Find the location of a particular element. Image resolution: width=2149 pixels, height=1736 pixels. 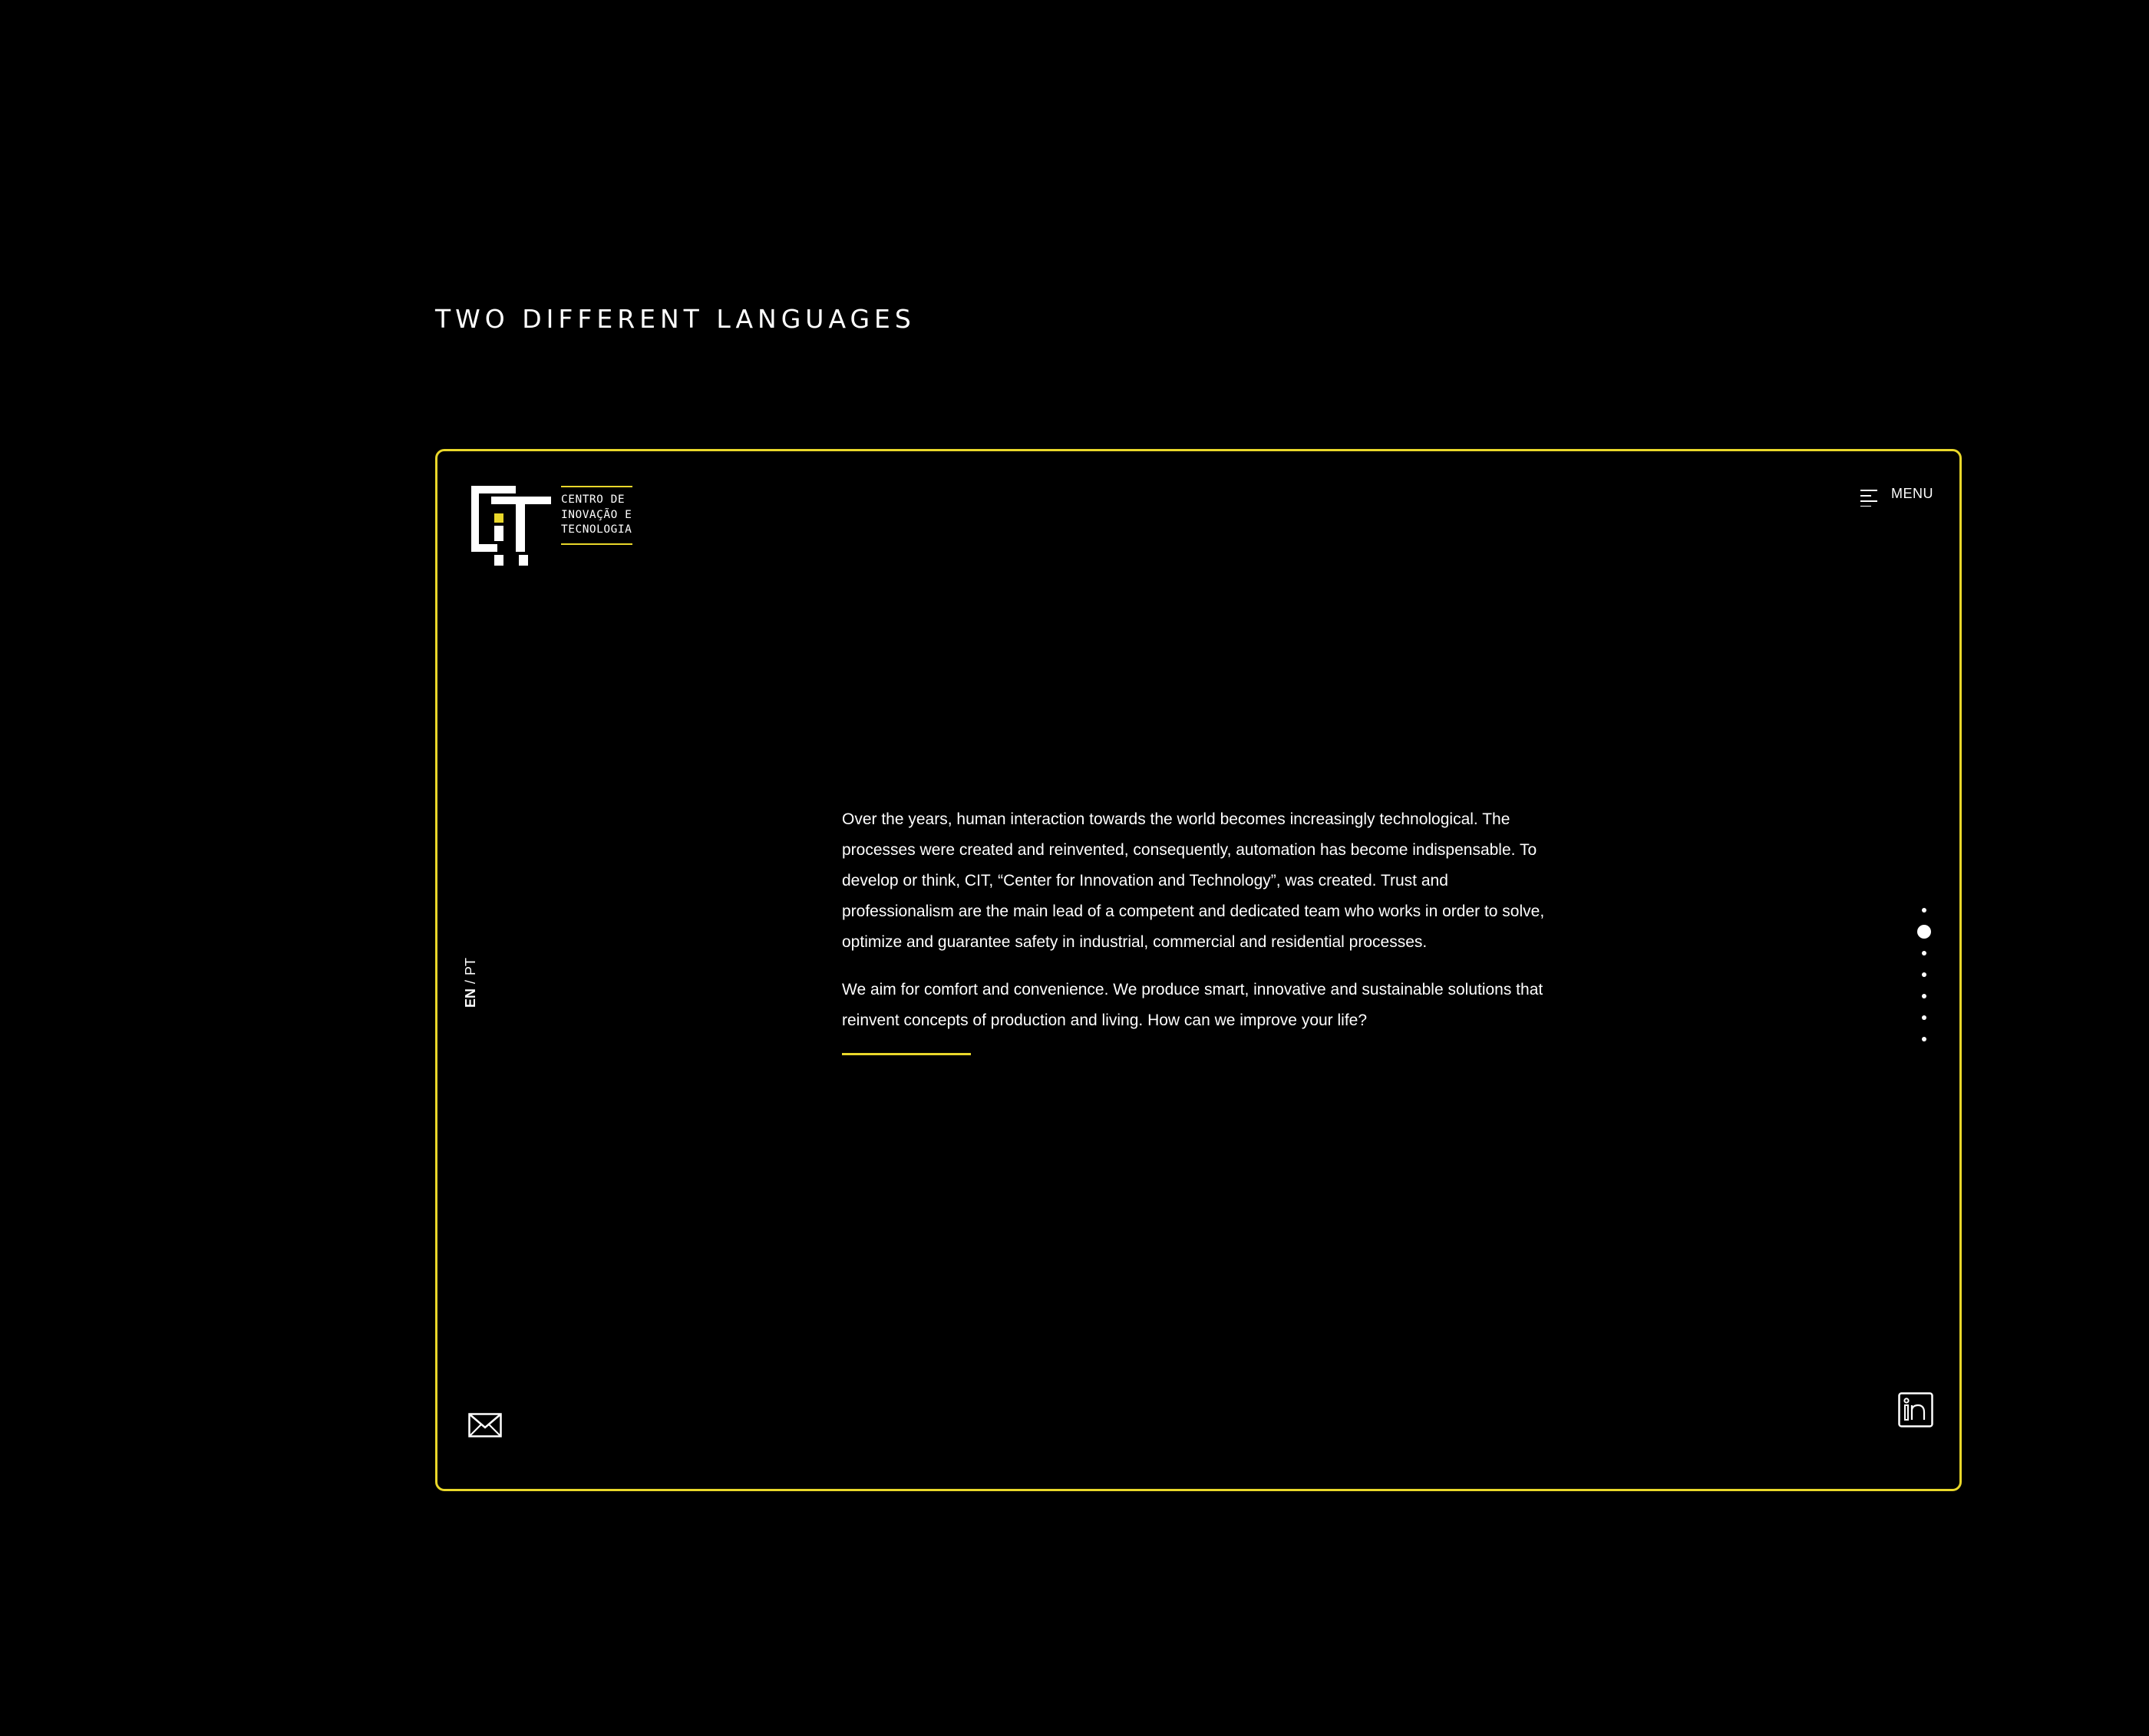

language-en: EN is located at coordinates (471, 998).